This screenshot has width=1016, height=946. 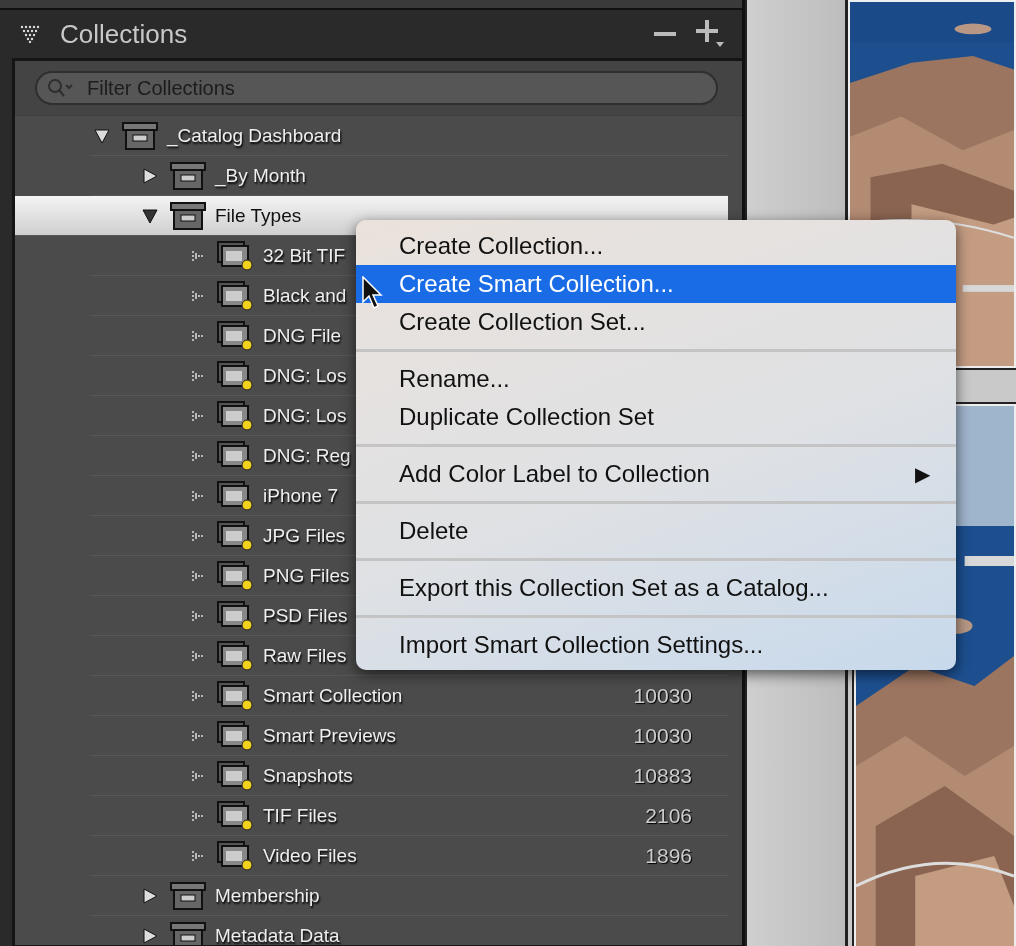 I want to click on collection-name: DNG File, so click(x=302, y=335).